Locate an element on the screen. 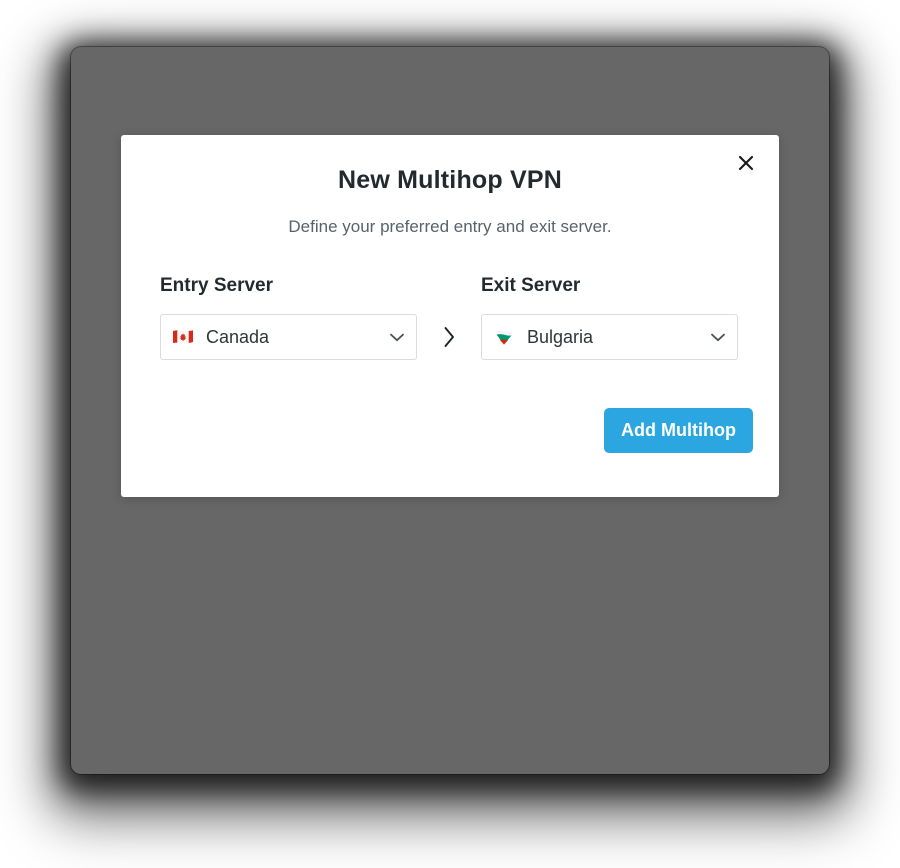  entry-server-value: Canada is located at coordinates (238, 336).